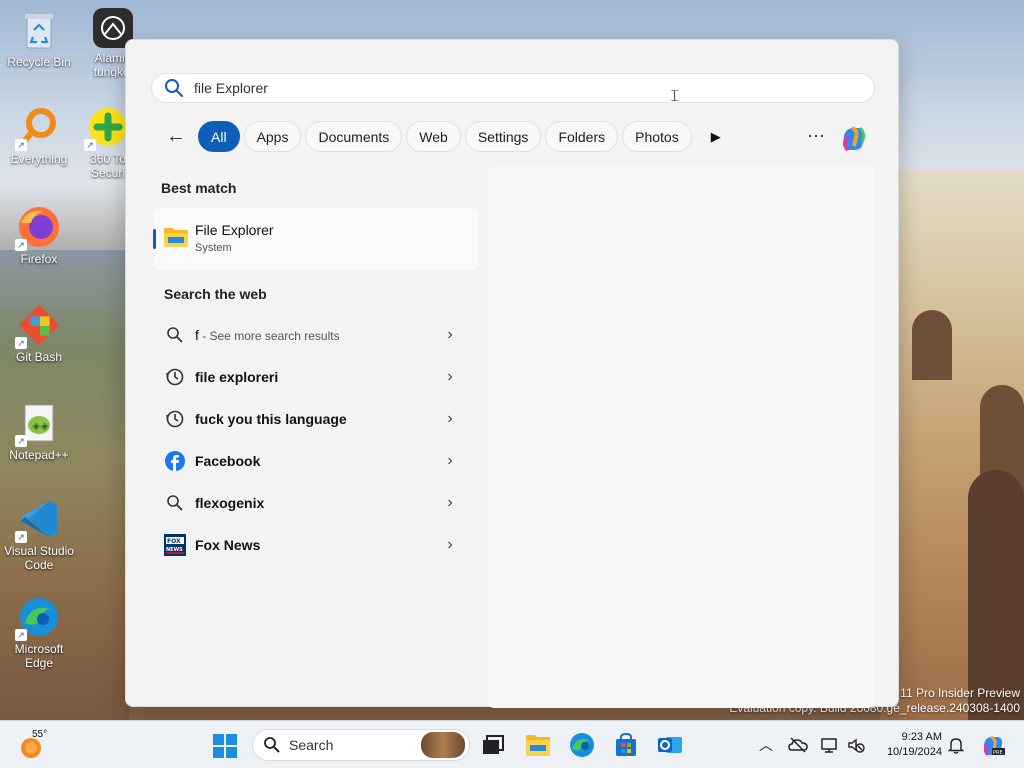 This screenshot has height=768, width=1024. Describe the element at coordinates (38, 326) in the screenshot. I see `git-bash-icon: ↗` at that location.